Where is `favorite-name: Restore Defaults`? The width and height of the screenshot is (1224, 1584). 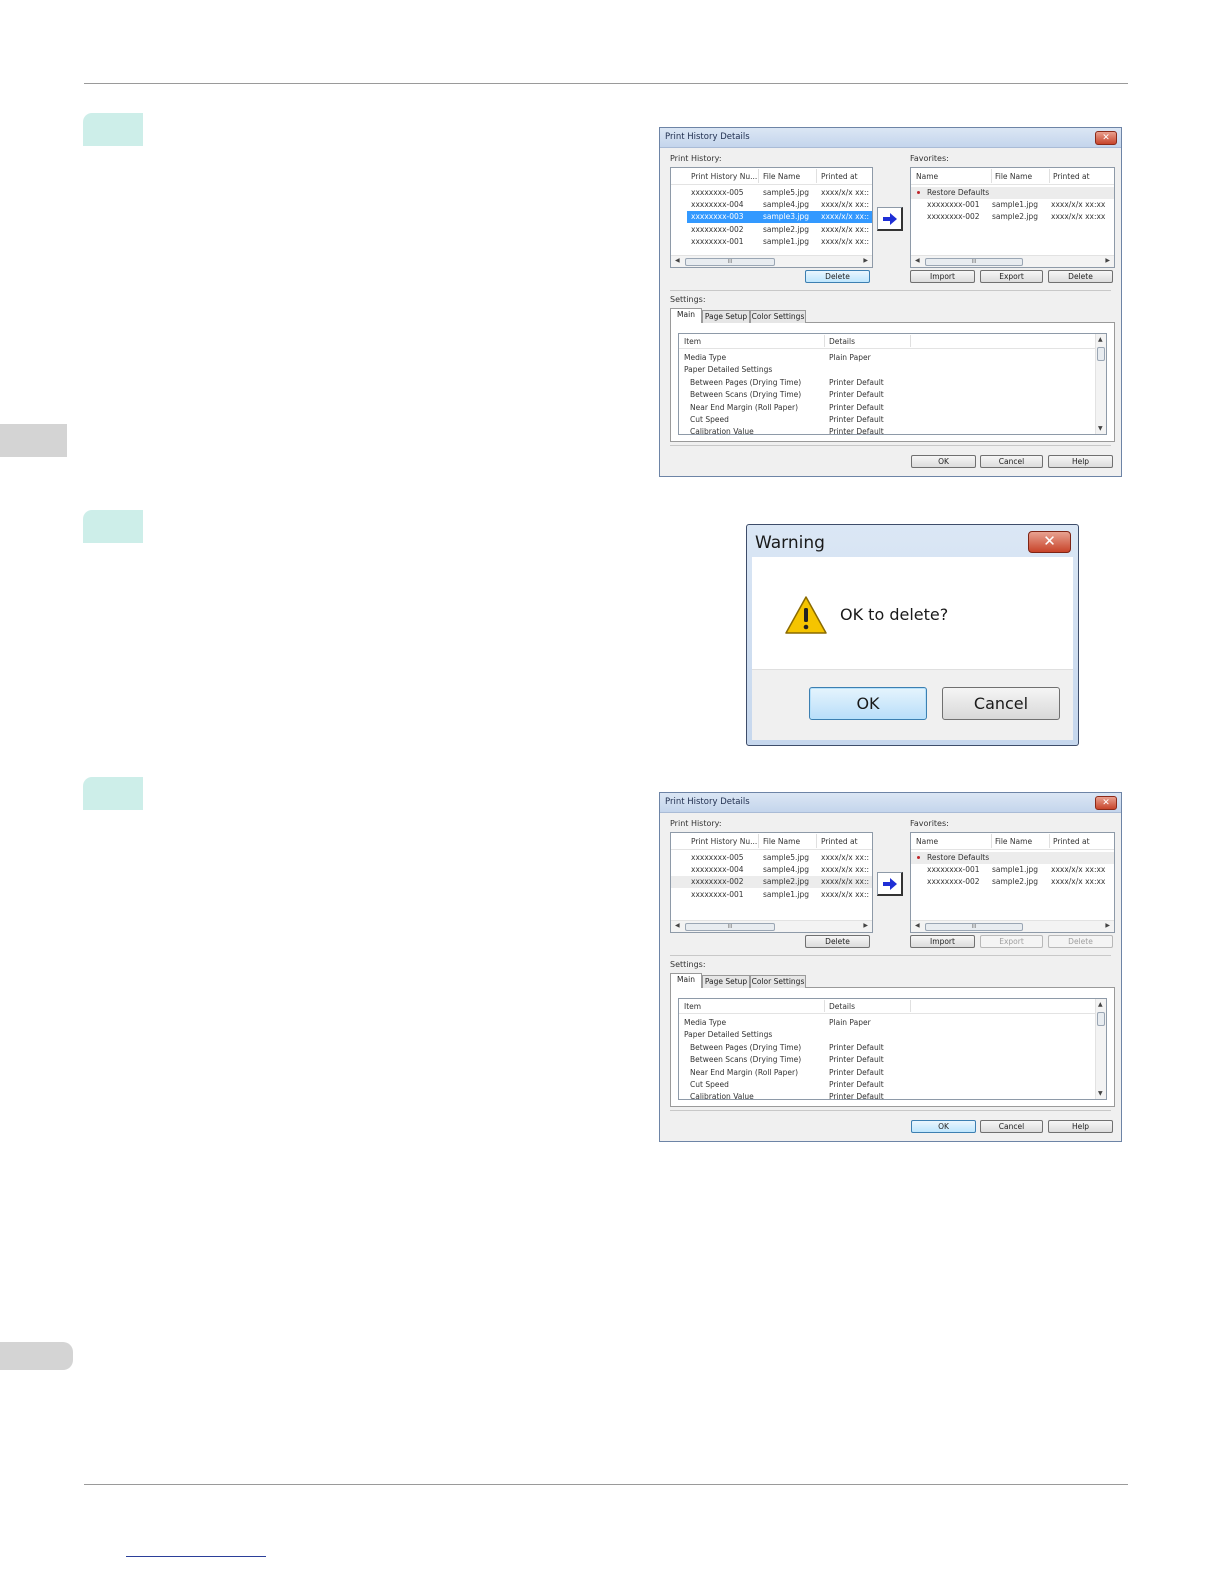 favorite-name: Restore Defaults is located at coordinates (958, 857).